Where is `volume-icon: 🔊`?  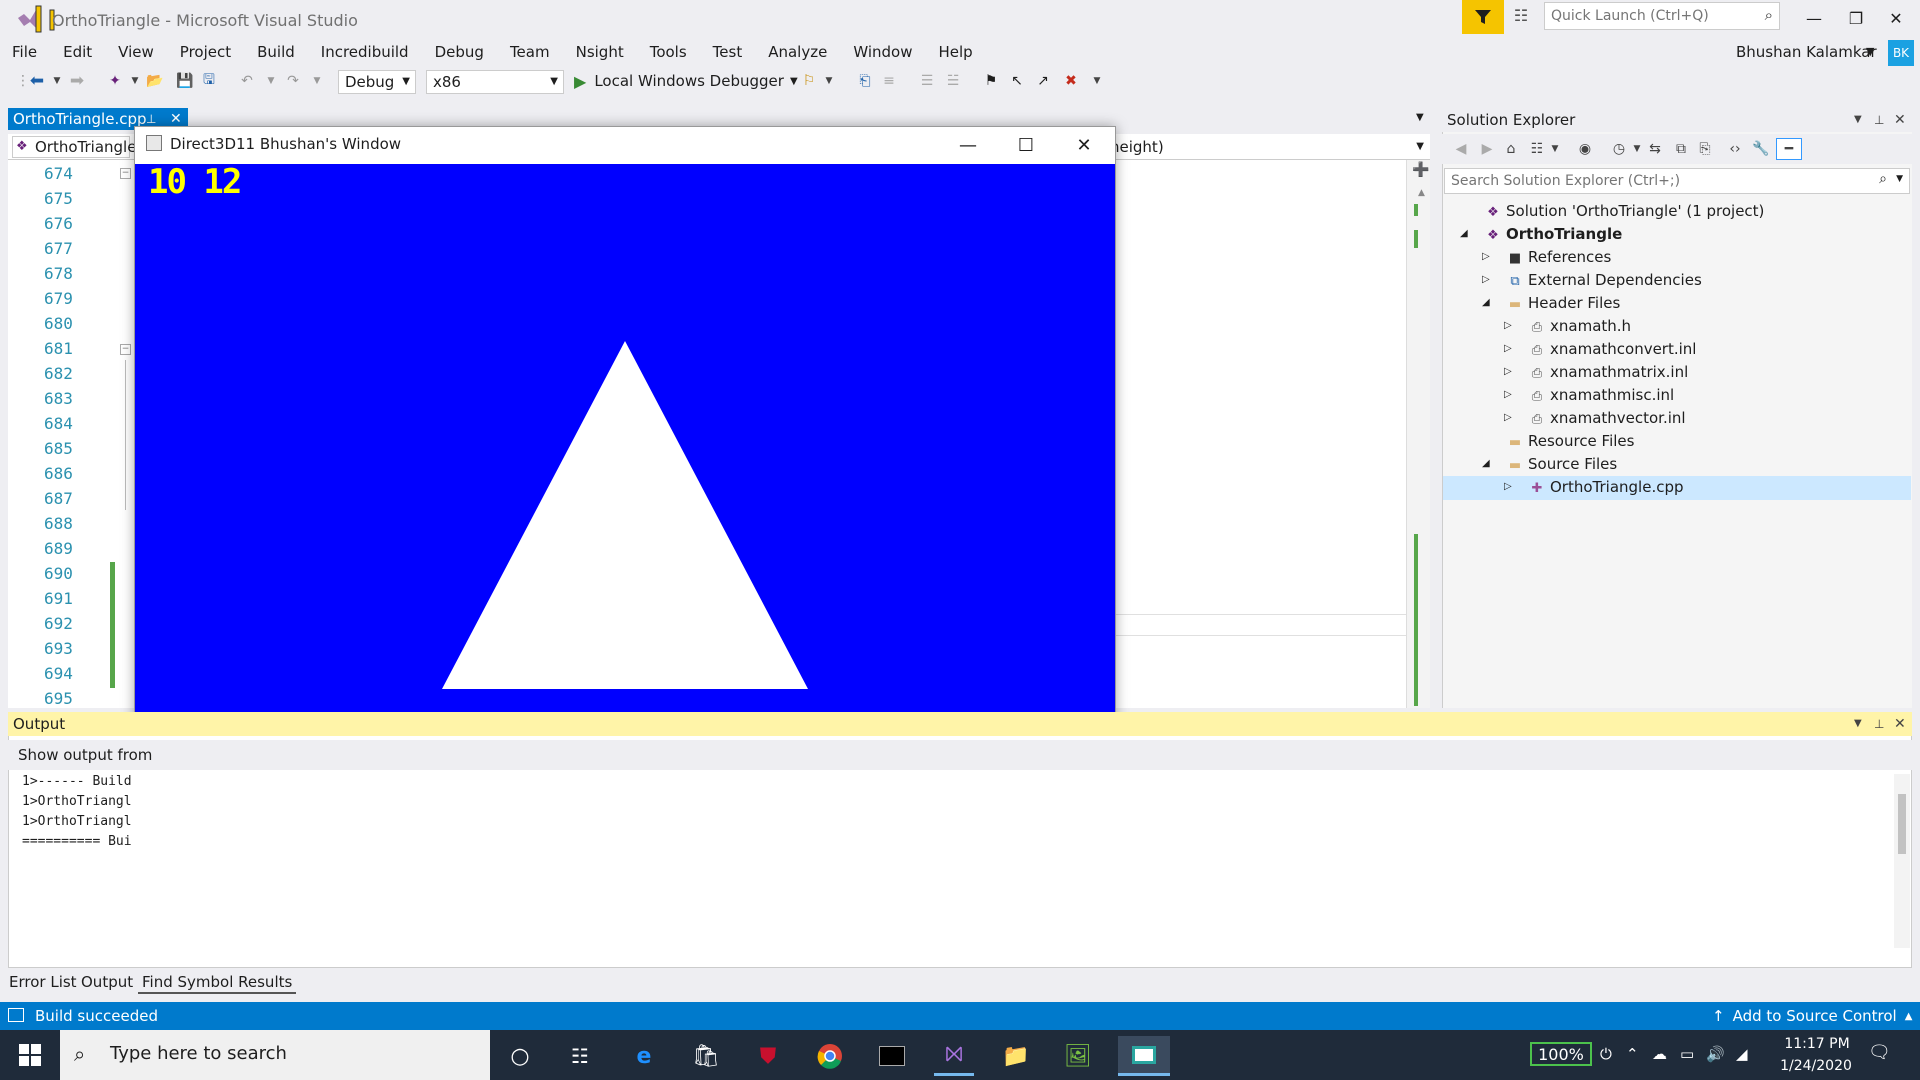
volume-icon: 🔊 is located at coordinates (1715, 1054).